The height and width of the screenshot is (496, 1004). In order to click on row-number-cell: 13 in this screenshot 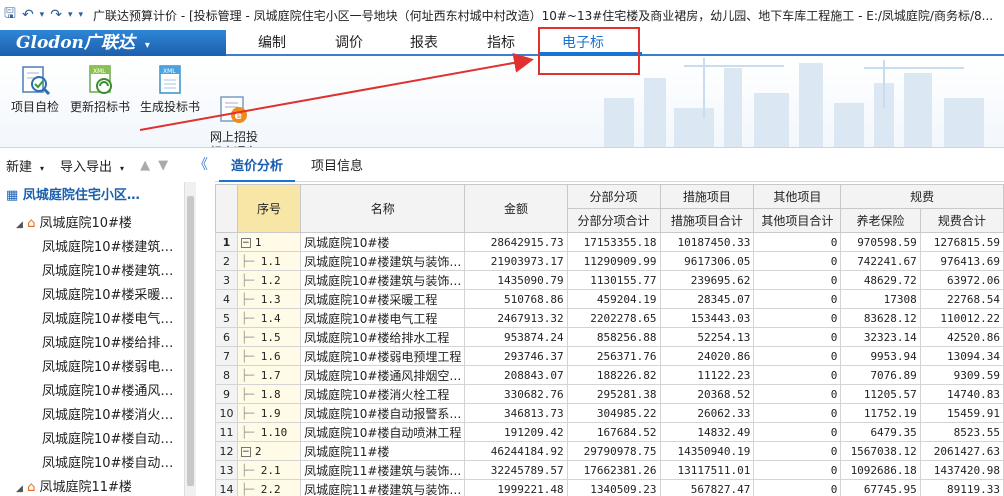, I will do `click(226, 470)`.